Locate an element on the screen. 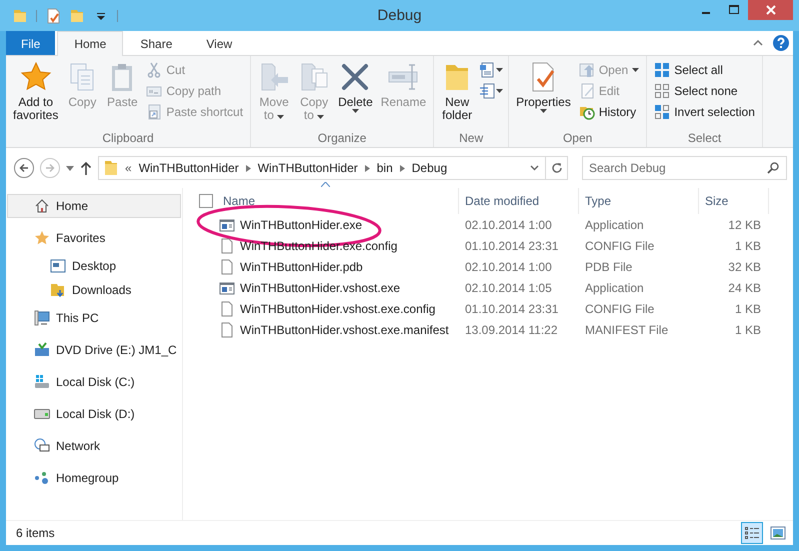  back-button is located at coordinates (24, 168).